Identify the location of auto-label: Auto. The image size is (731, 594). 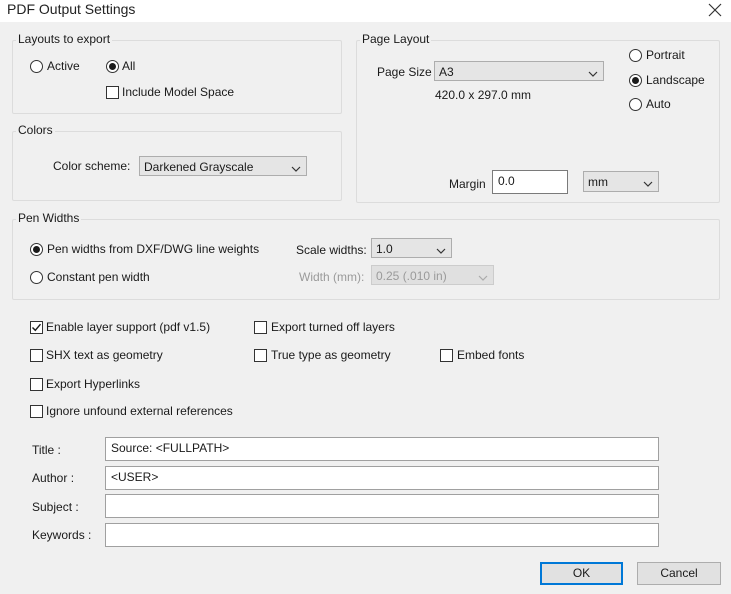
(658, 104).